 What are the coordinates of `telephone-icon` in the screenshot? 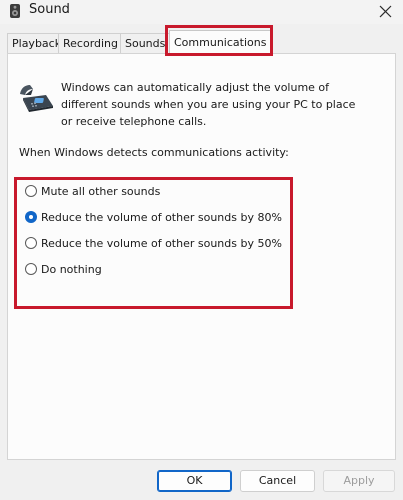 It's located at (37, 98).